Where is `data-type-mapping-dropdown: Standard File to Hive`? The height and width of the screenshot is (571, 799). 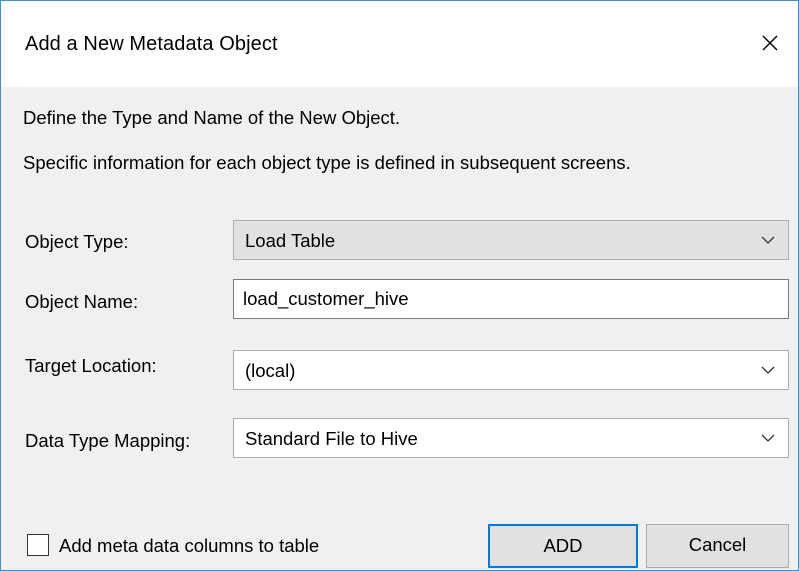
data-type-mapping-dropdown: Standard File to Hive is located at coordinates (511, 438).